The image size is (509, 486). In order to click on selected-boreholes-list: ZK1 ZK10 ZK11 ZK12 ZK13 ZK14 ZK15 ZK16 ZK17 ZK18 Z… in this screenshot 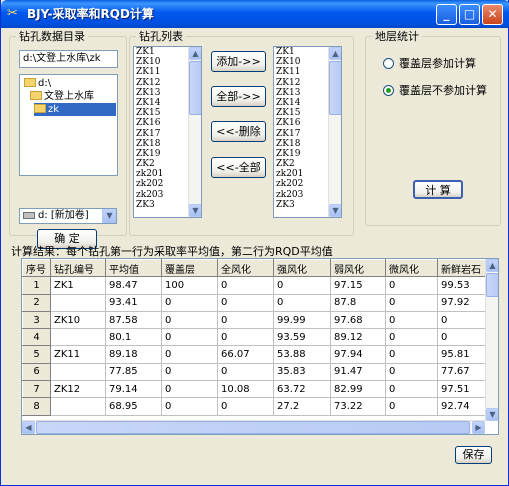, I will do `click(307, 132)`.